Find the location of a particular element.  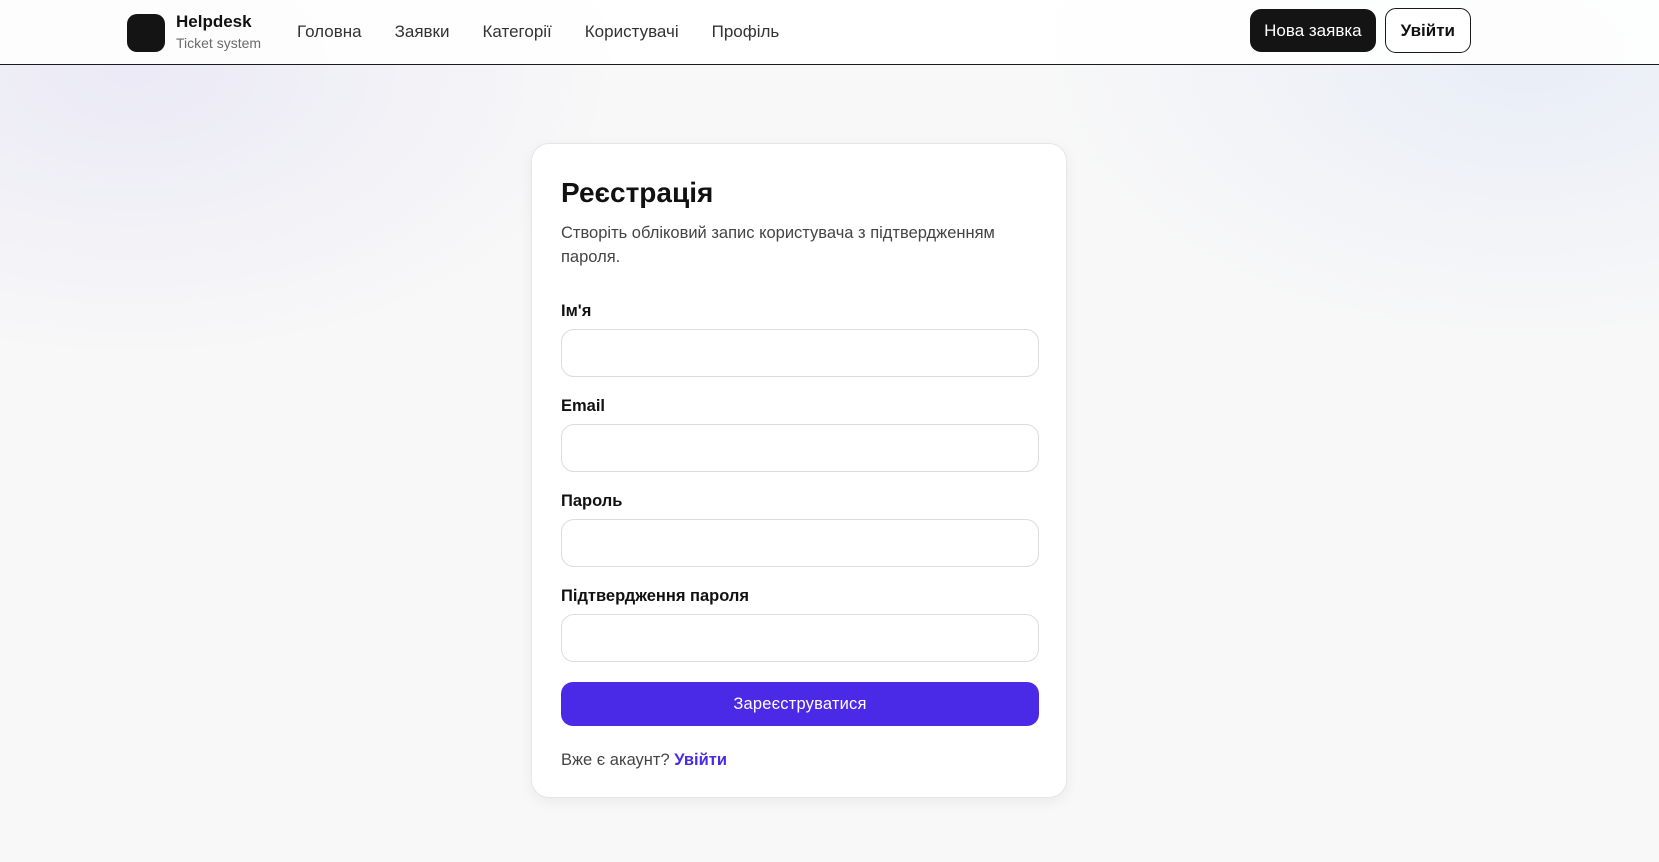

email-field-group: Email is located at coordinates (800, 433).